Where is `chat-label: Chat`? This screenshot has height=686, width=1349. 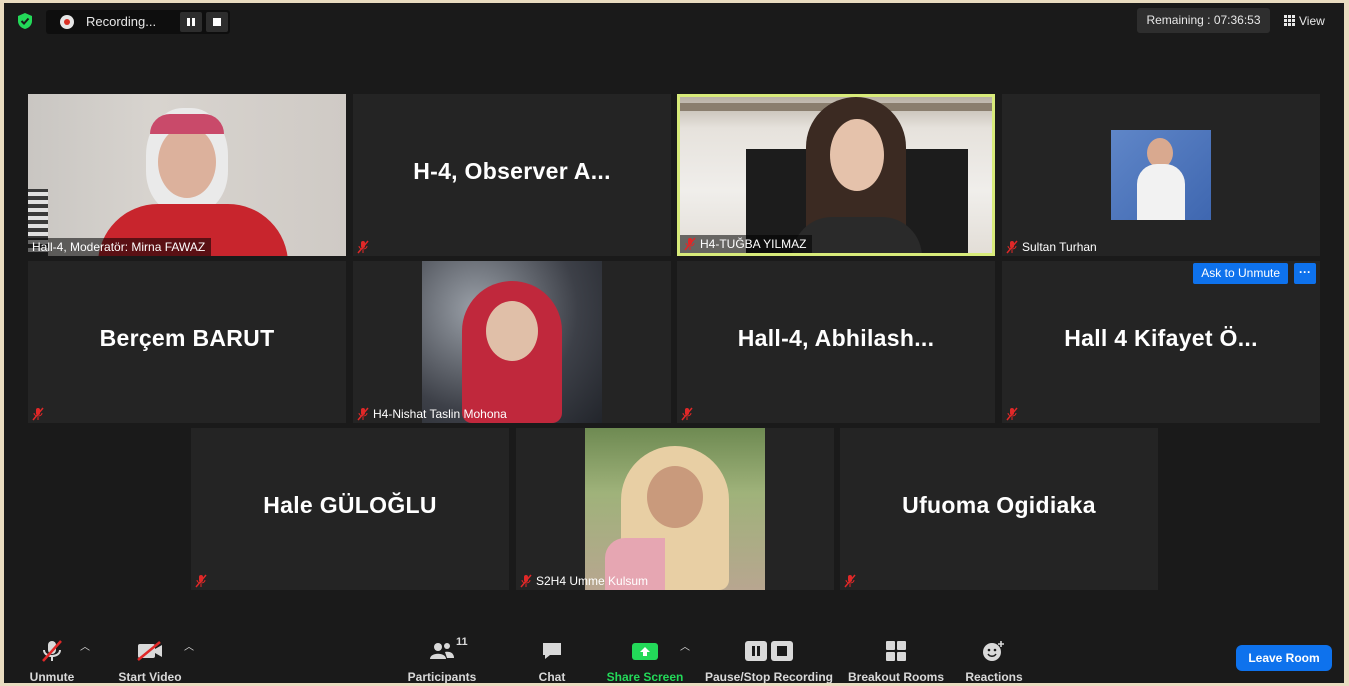 chat-label: Chat is located at coordinates (552, 676).